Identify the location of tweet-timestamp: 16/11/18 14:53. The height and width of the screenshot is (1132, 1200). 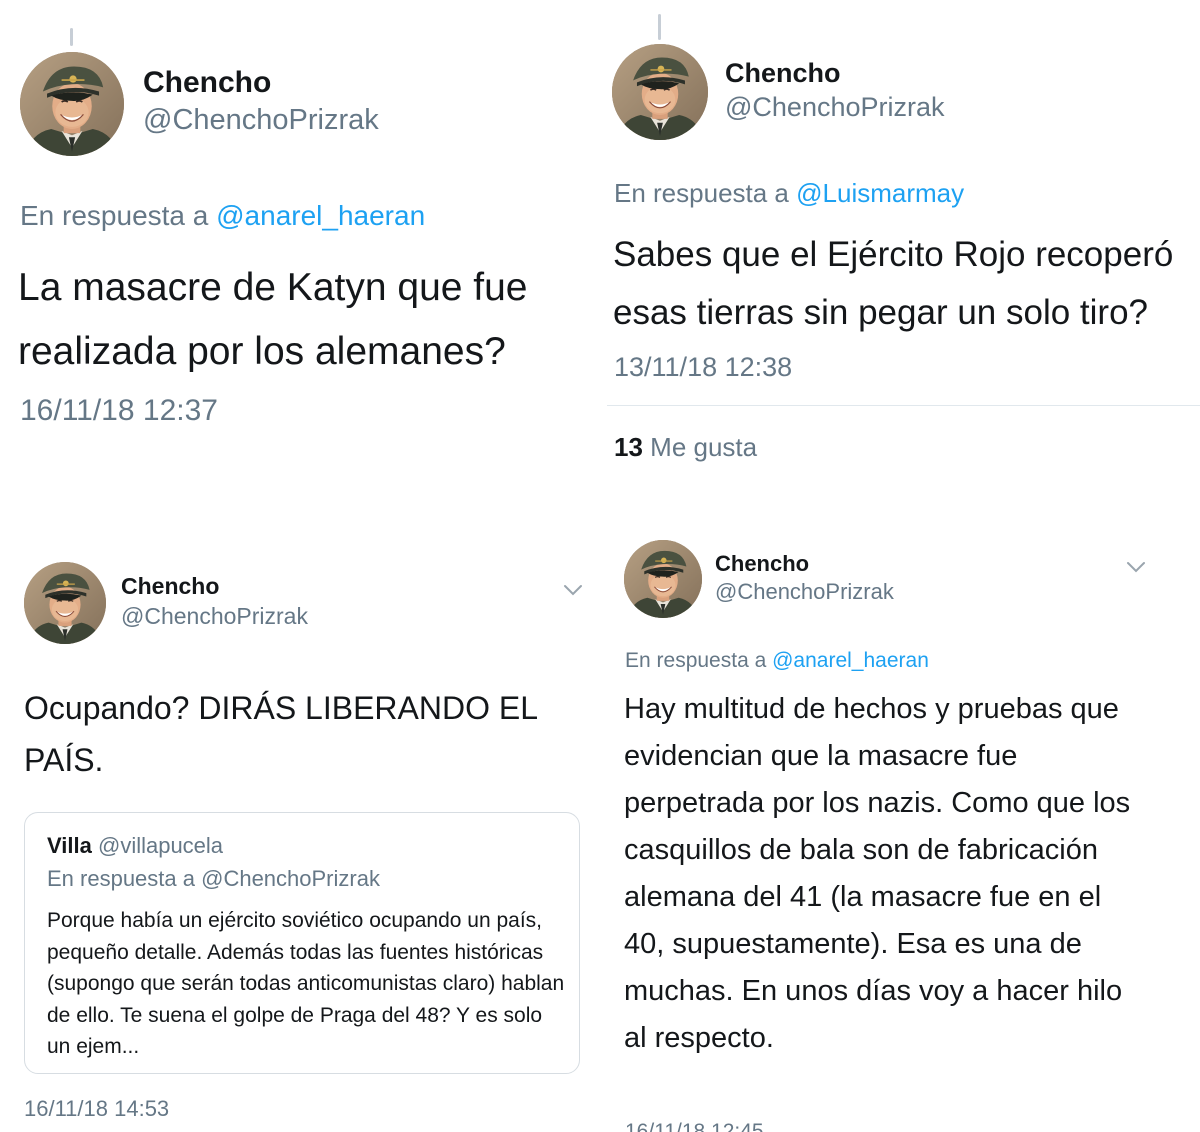
(96, 1109).